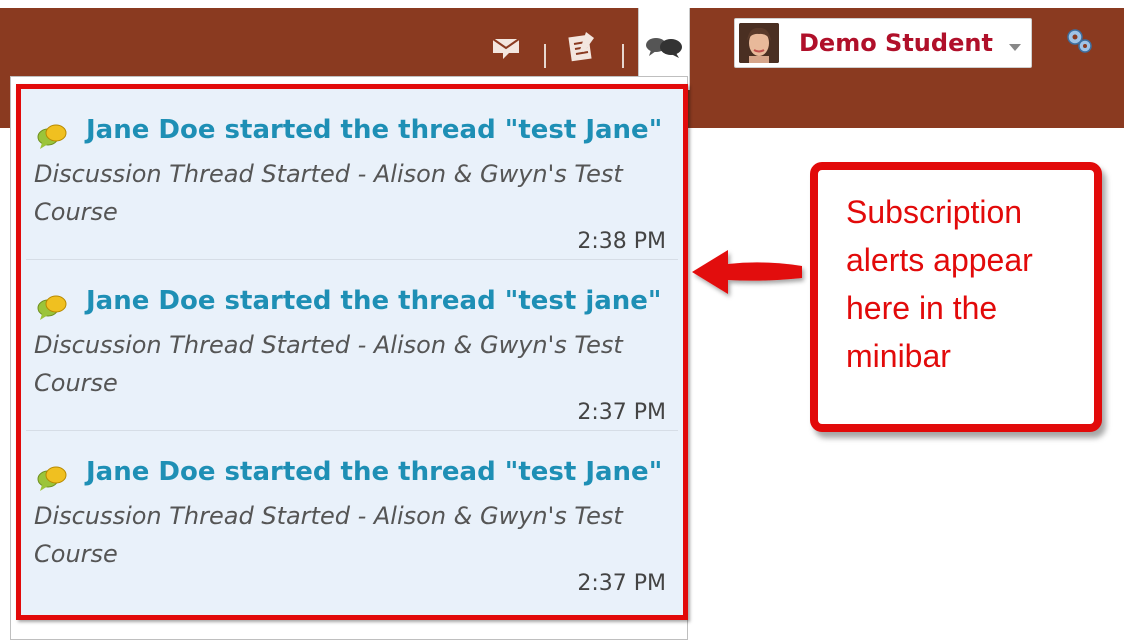 This screenshot has height=640, width=1124. I want to click on gear-icon, so click(1079, 43).